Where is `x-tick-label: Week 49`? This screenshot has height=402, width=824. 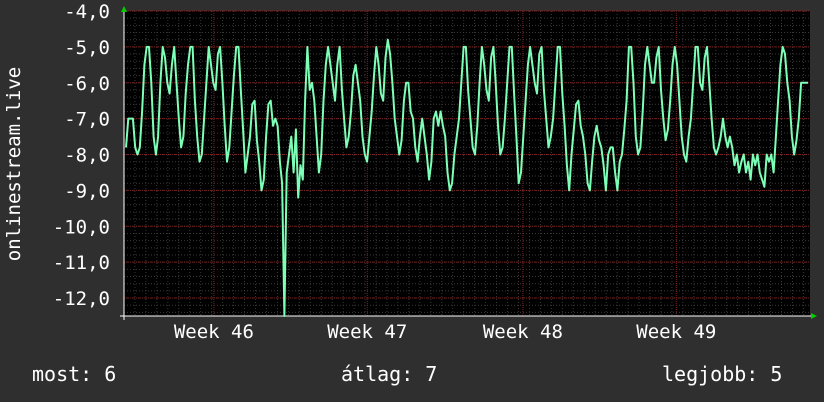
x-tick-label: Week 49 is located at coordinates (676, 332).